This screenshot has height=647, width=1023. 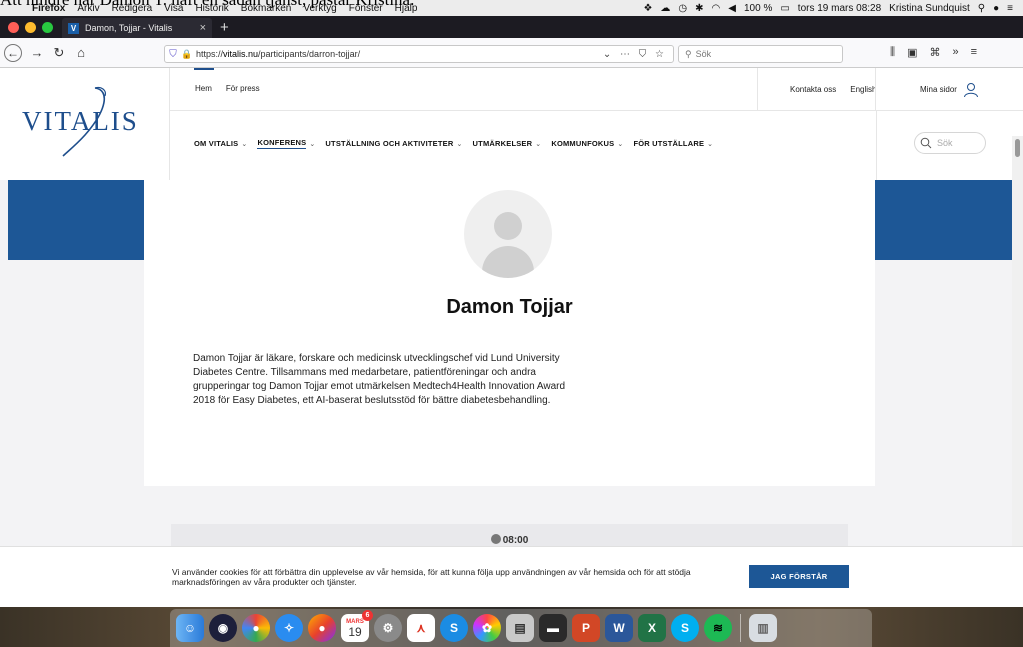 I want to click on mina-sidor-label: Mina sidor, so click(x=938, y=89).